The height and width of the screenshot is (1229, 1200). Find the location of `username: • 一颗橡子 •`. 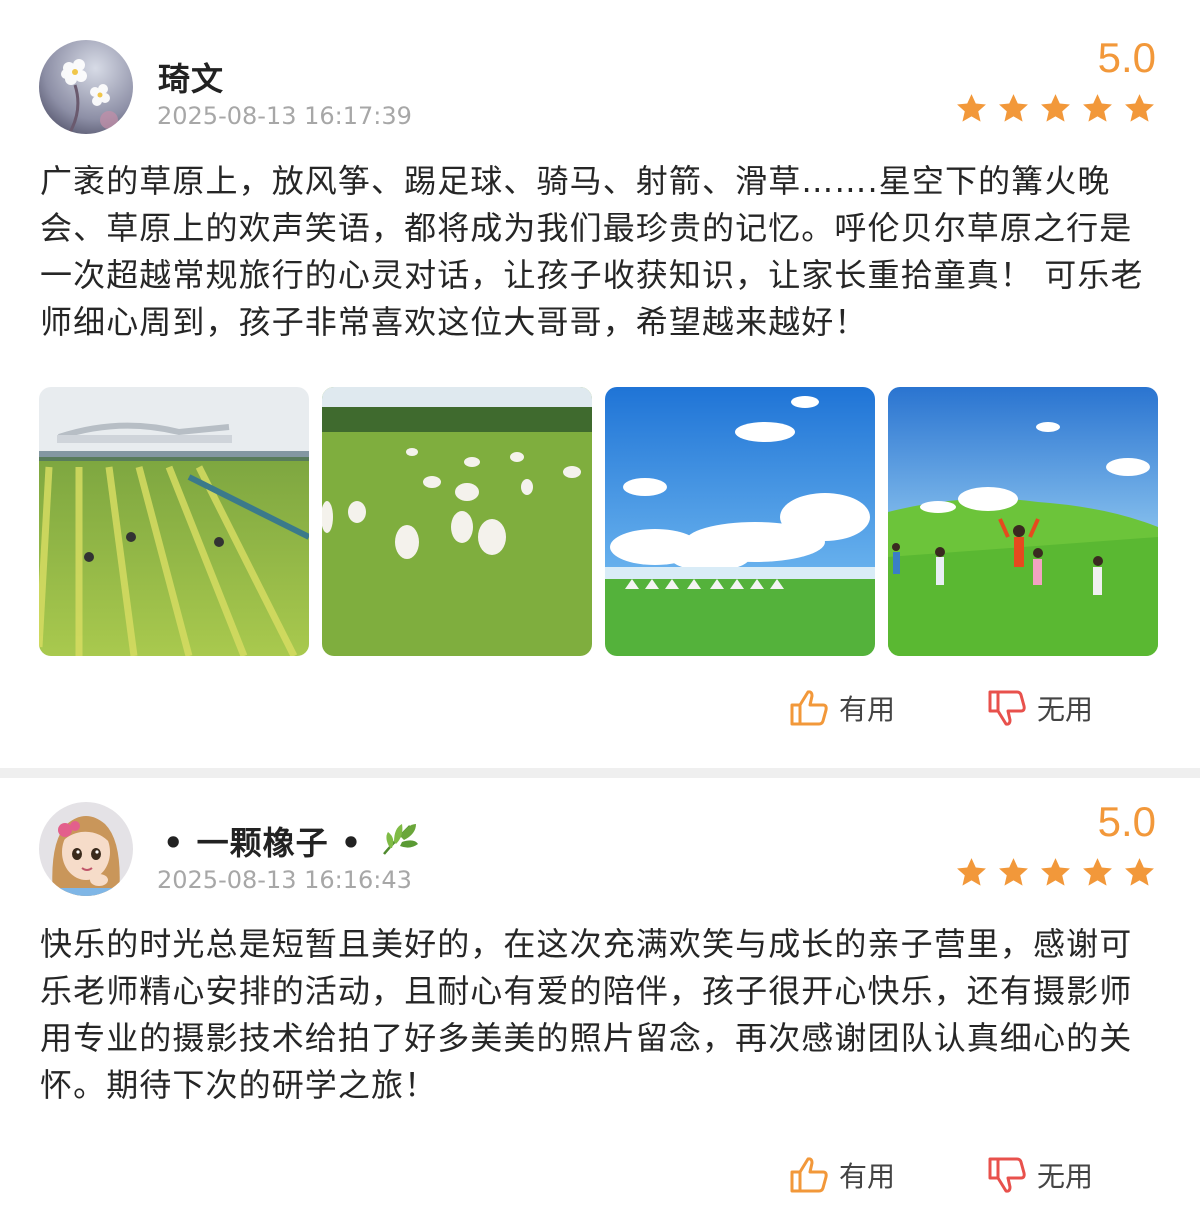

username: • 一颗橡子 • is located at coordinates (291, 841).